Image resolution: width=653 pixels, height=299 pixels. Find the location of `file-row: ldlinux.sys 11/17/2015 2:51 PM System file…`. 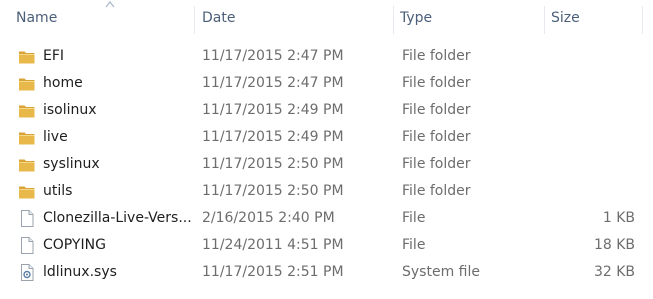

file-row: ldlinux.sys 11/17/2015 2:51 PM System file… is located at coordinates (326, 272).